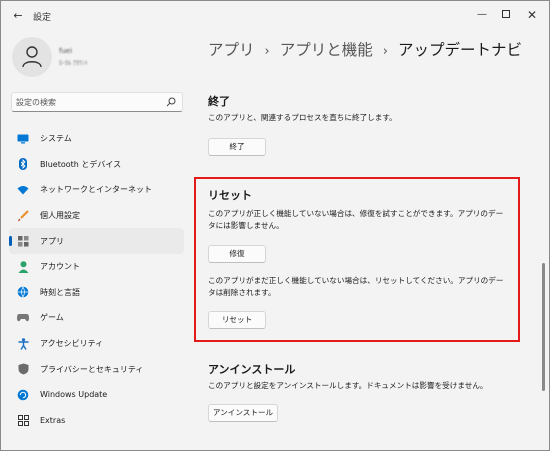 The width and height of the screenshot is (550, 451). I want to click on sidebar-item-extras: Extras, so click(96, 421).